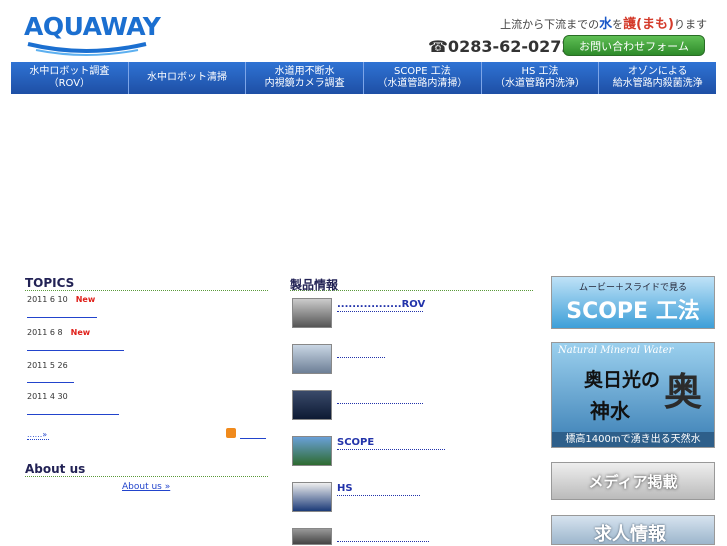 This screenshot has width=727, height=546. I want to click on media-banner: メディア掲載, so click(633, 481).